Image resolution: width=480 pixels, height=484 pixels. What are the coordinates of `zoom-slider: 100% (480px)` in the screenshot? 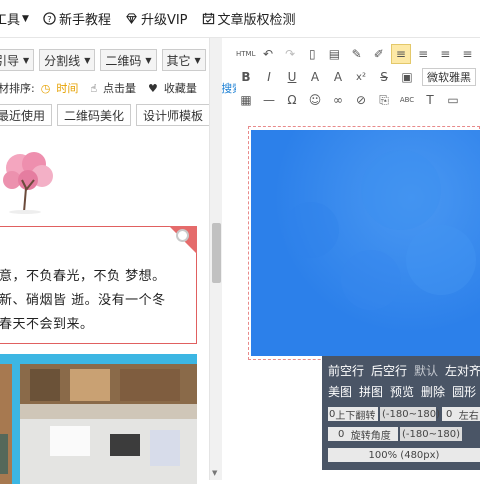 It's located at (404, 455).